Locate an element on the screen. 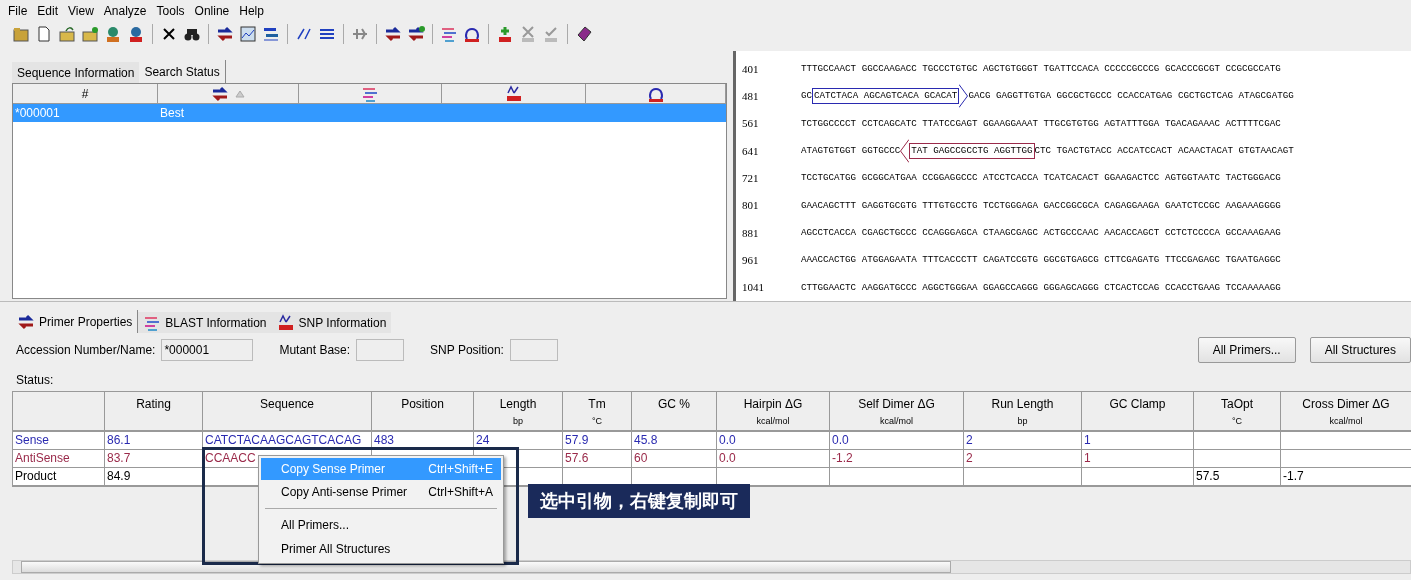 This screenshot has height=580, width=1411. sequence-text: TCTGGCCCCT CCTCAGCATC TTATCCGAGT GGAAGGAAAT TTGCGTGTGG AGTATTTGGA TGACAGAAAC ACTTTTCGAC is located at coordinates (1041, 123).